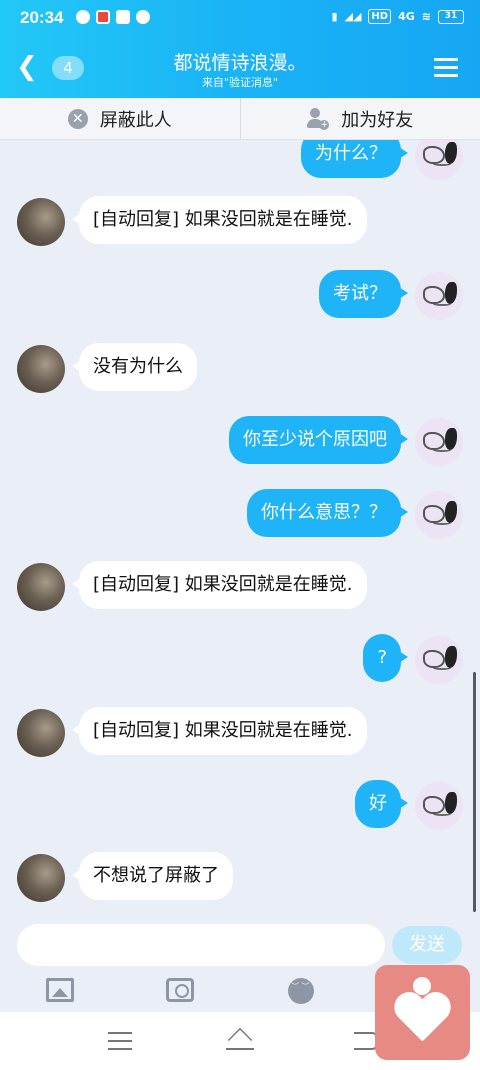  I want to click on chat-header: ❮ 4 都说情诗浪漫。 来自"验证消息", so click(240, 67).